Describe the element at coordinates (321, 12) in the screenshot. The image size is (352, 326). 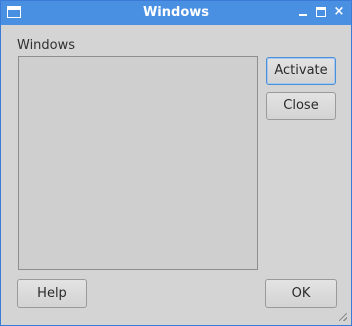
I see `maximize-icon` at that location.